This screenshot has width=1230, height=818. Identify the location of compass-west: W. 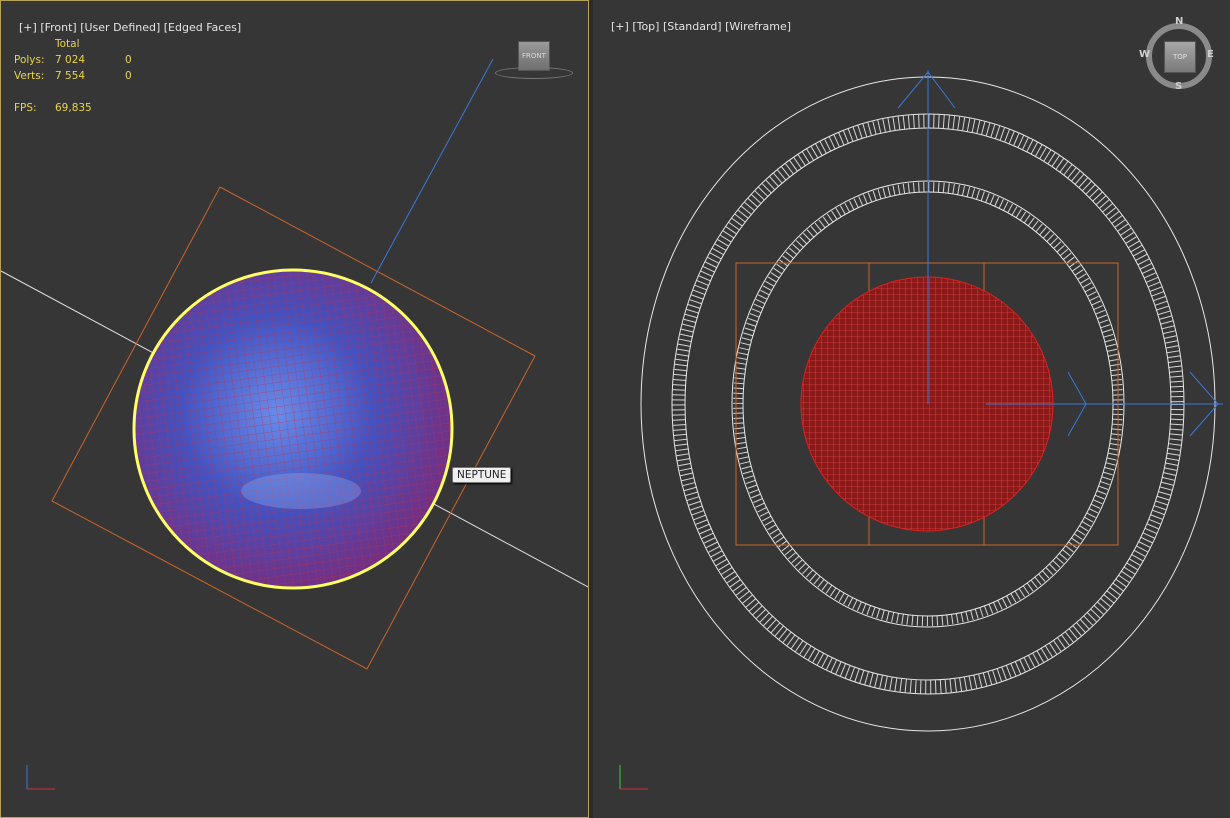
(1144, 54).